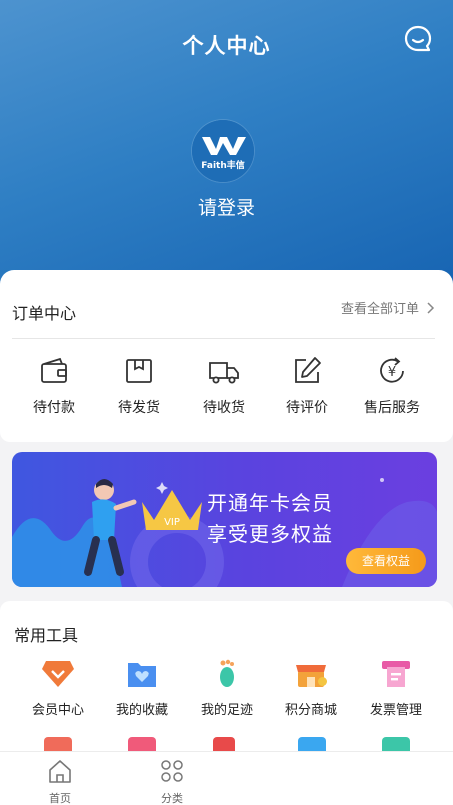 This screenshot has height=805, width=453. I want to click on refund-icon: ¥, so click(392, 370).